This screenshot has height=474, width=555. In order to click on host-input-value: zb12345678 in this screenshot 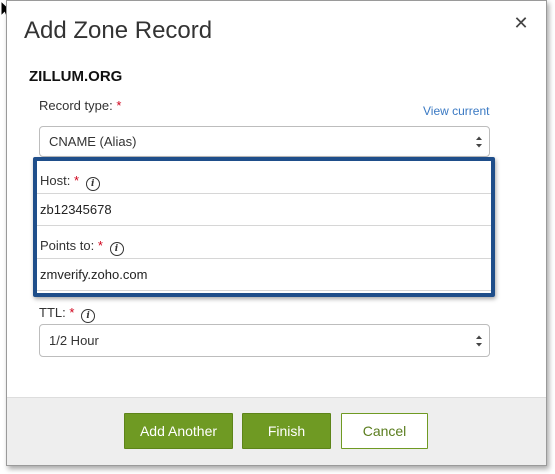, I will do `click(76, 209)`.